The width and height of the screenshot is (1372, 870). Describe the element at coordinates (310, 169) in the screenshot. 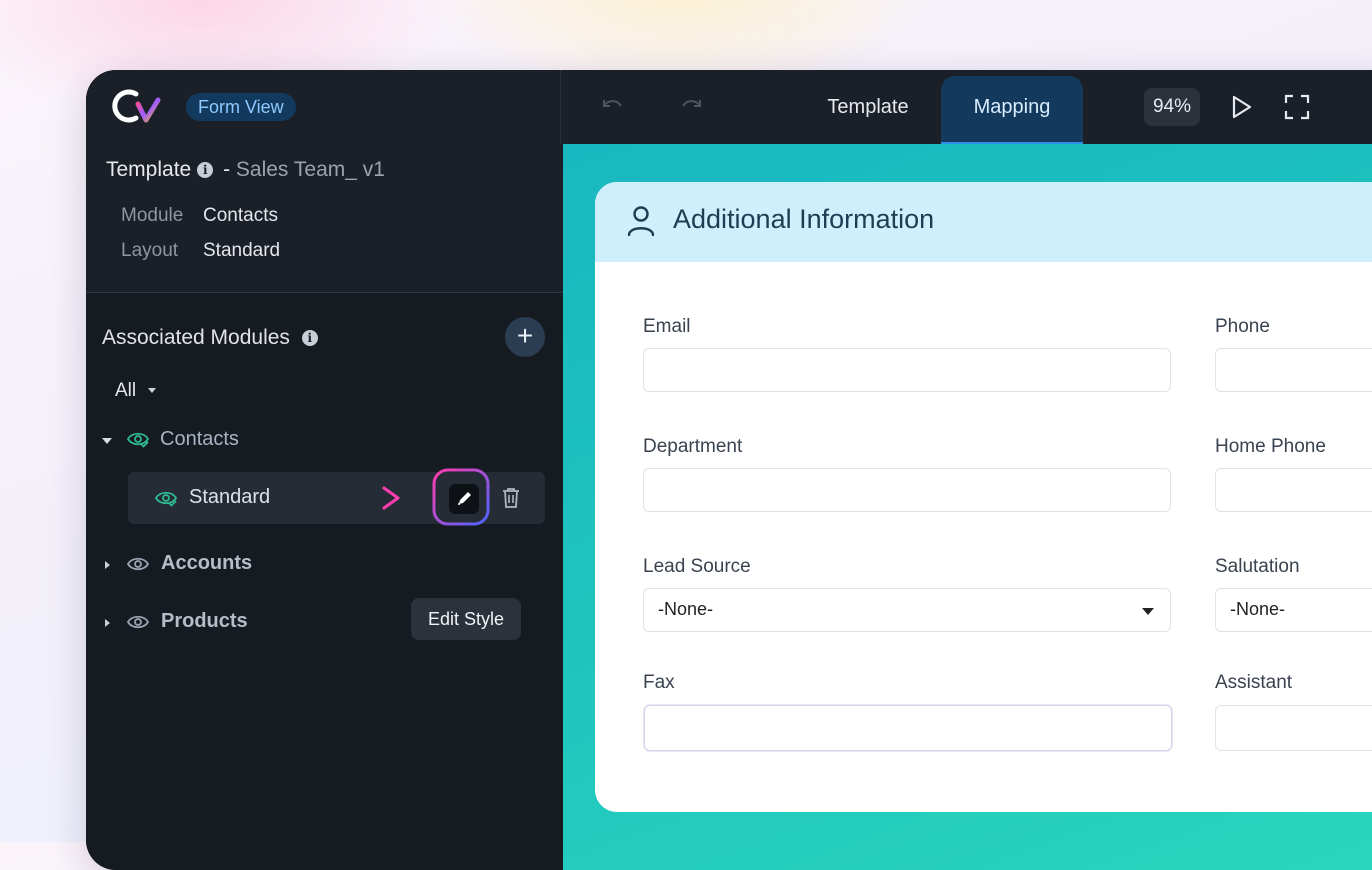

I see `template-name: Sales Team_ v1` at that location.